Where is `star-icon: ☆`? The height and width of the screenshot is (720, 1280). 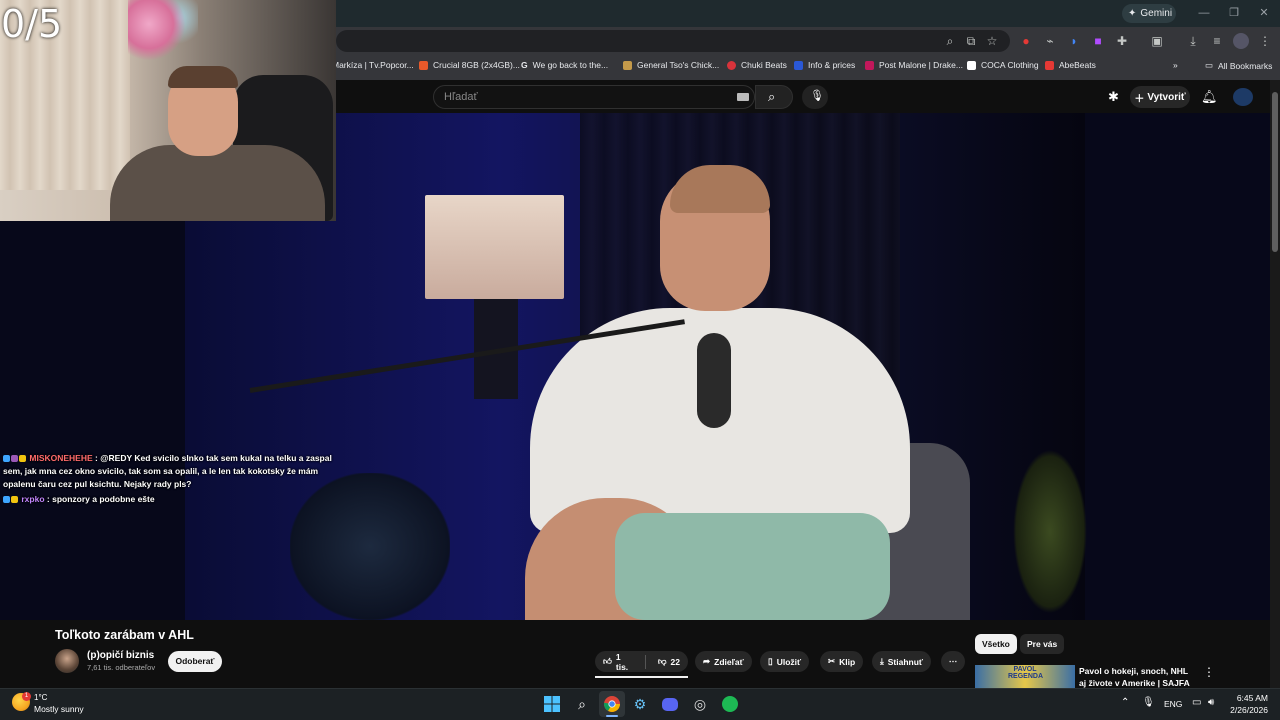 star-icon: ☆ is located at coordinates (992, 41).